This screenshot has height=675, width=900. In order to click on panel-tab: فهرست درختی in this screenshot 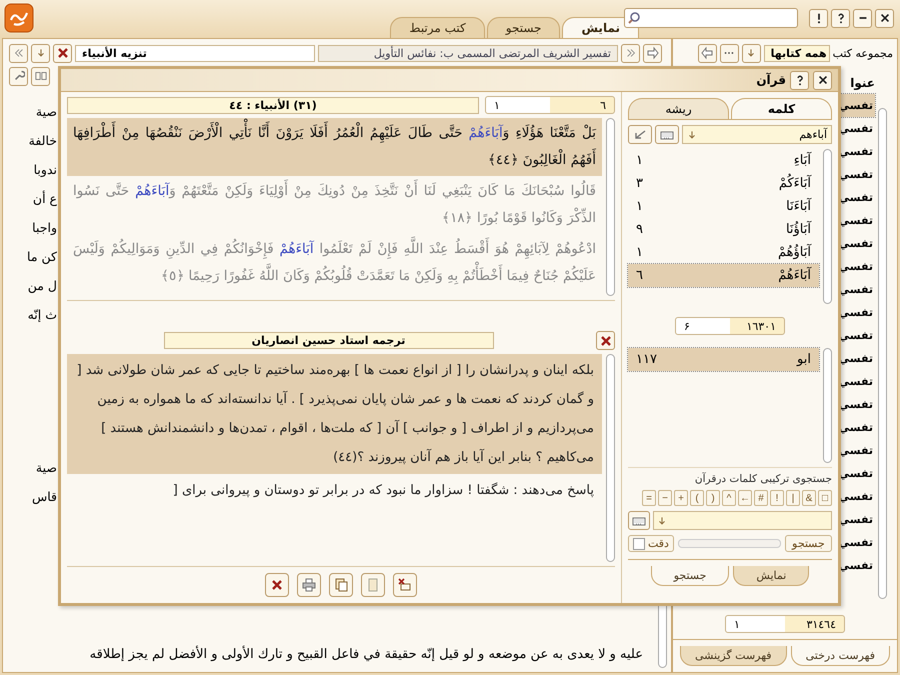, I will do `click(840, 656)`.